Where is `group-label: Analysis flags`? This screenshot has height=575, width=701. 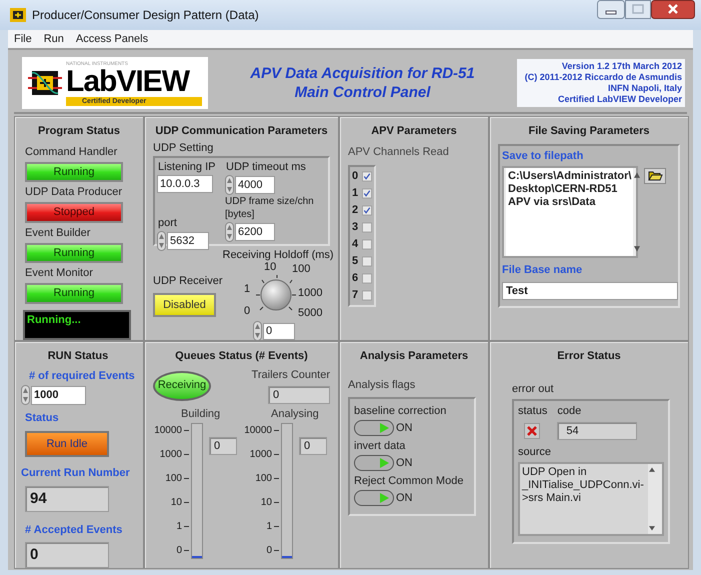 group-label: Analysis flags is located at coordinates (382, 385).